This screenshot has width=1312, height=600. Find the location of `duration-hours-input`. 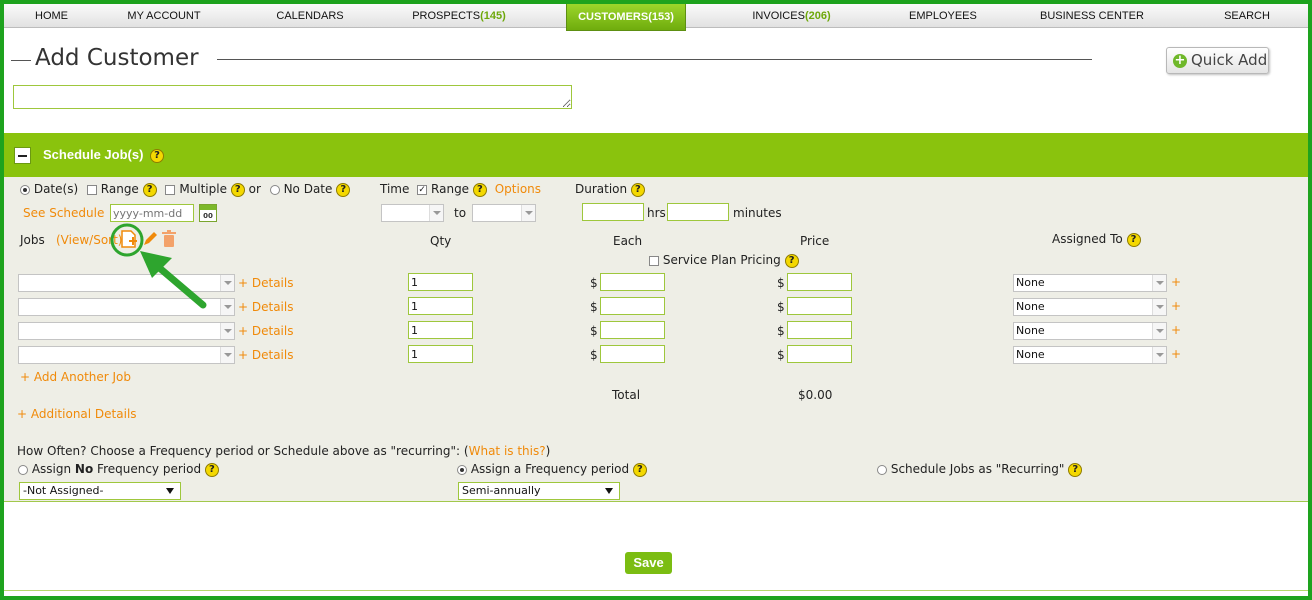

duration-hours-input is located at coordinates (613, 212).